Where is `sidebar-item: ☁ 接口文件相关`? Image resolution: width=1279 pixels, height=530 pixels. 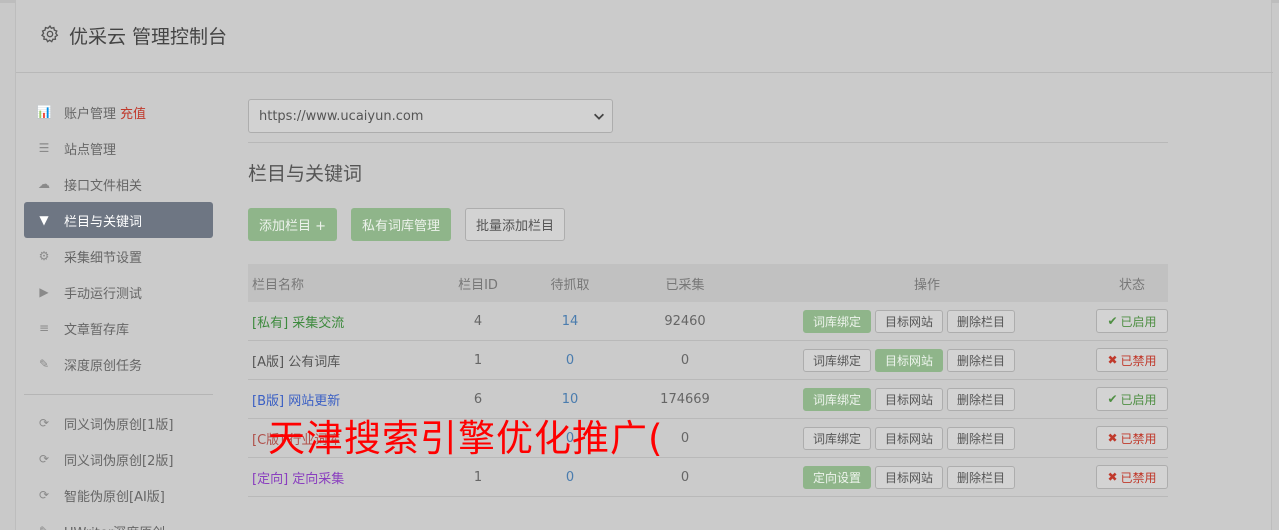
sidebar-item: ☁ 接口文件相关 is located at coordinates (118, 184).